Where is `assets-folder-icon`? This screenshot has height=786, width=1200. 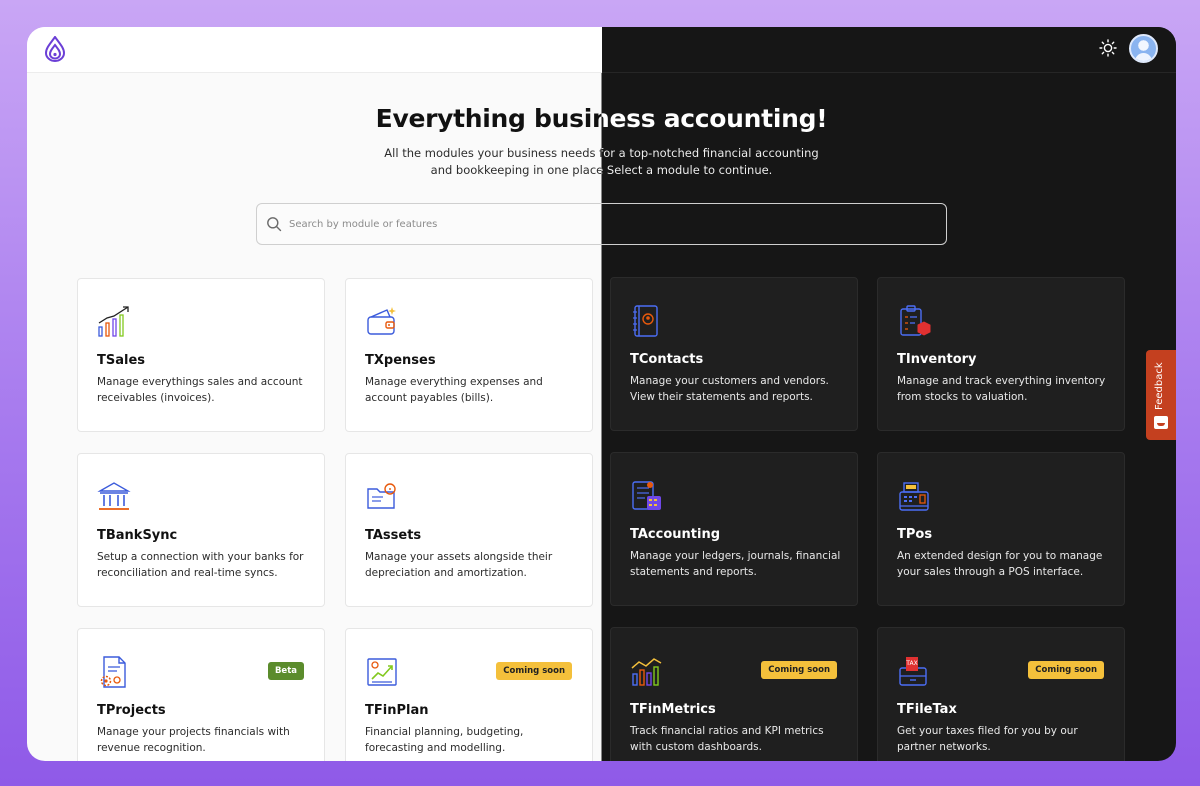
assets-folder-icon is located at coordinates (381, 496).